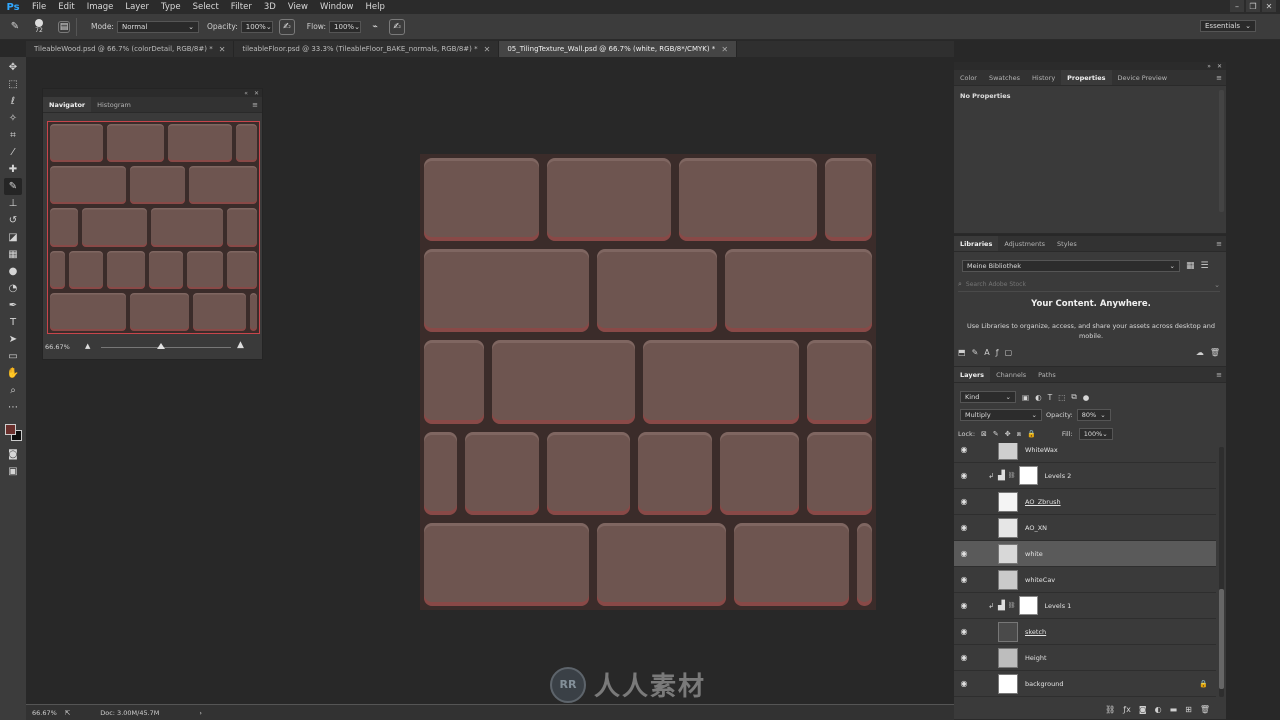  What do you see at coordinates (1025, 397) in the screenshot?
I see `filter-pixel-icon: ▣` at bounding box center [1025, 397].